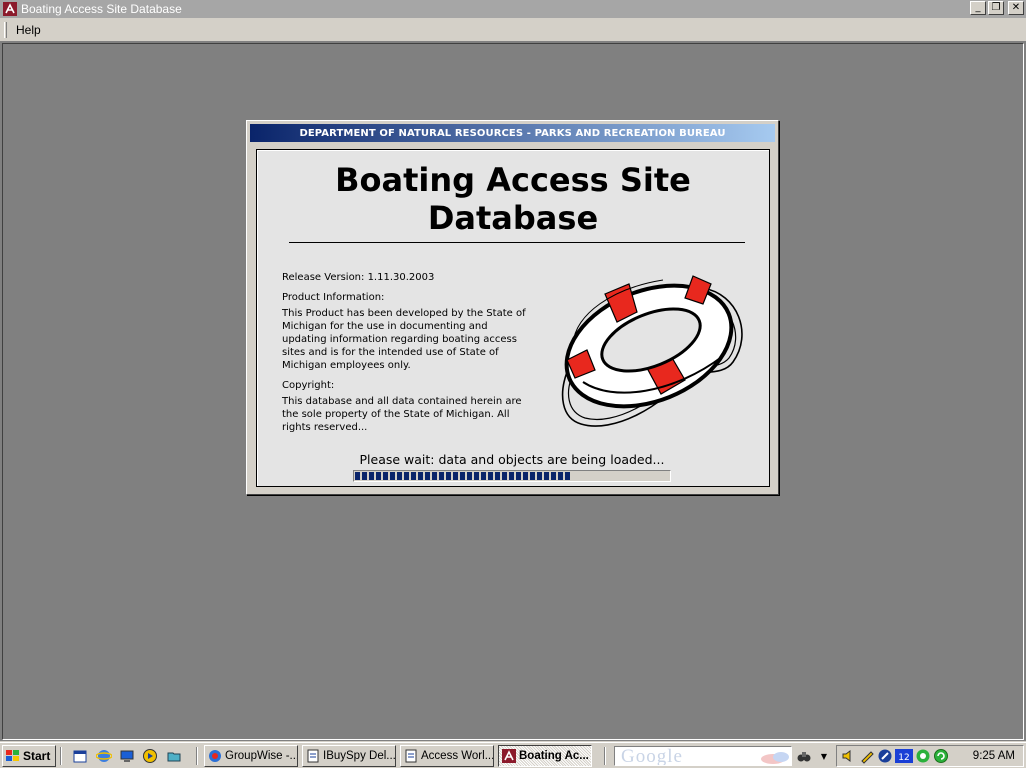 Image resolution: width=1026 pixels, height=768 pixels. I want to click on quicklaunch-desktop-icon, so click(127, 756).